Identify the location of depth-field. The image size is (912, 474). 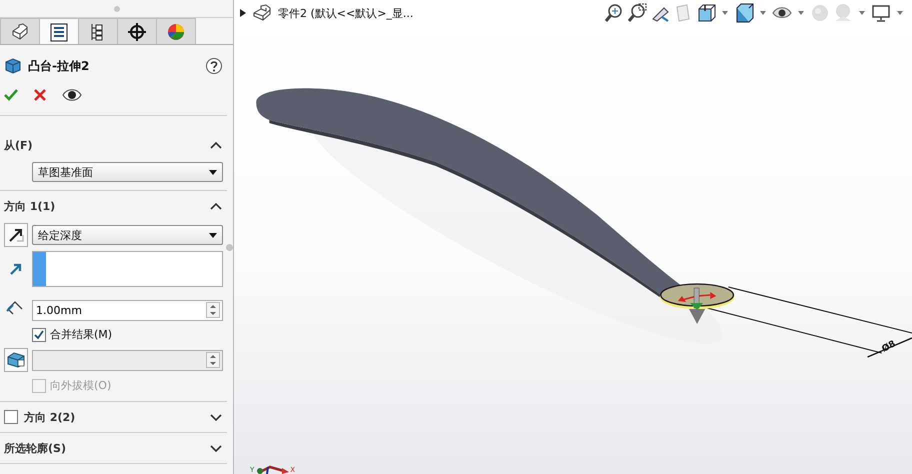
(127, 360).